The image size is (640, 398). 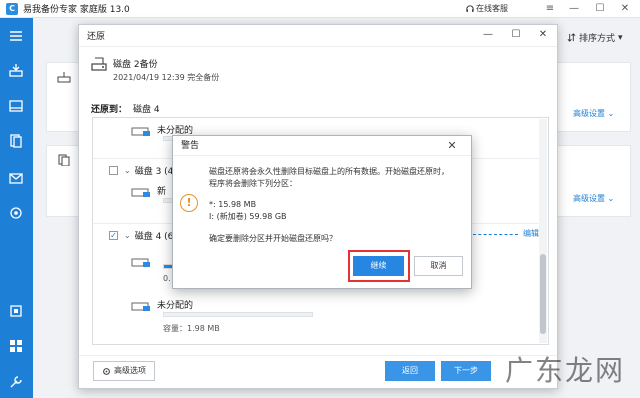 What do you see at coordinates (316, 70) in the screenshot?
I see `backup-info: 磁盘 2备份 2021/04/19 12:39 完全备份` at bounding box center [316, 70].